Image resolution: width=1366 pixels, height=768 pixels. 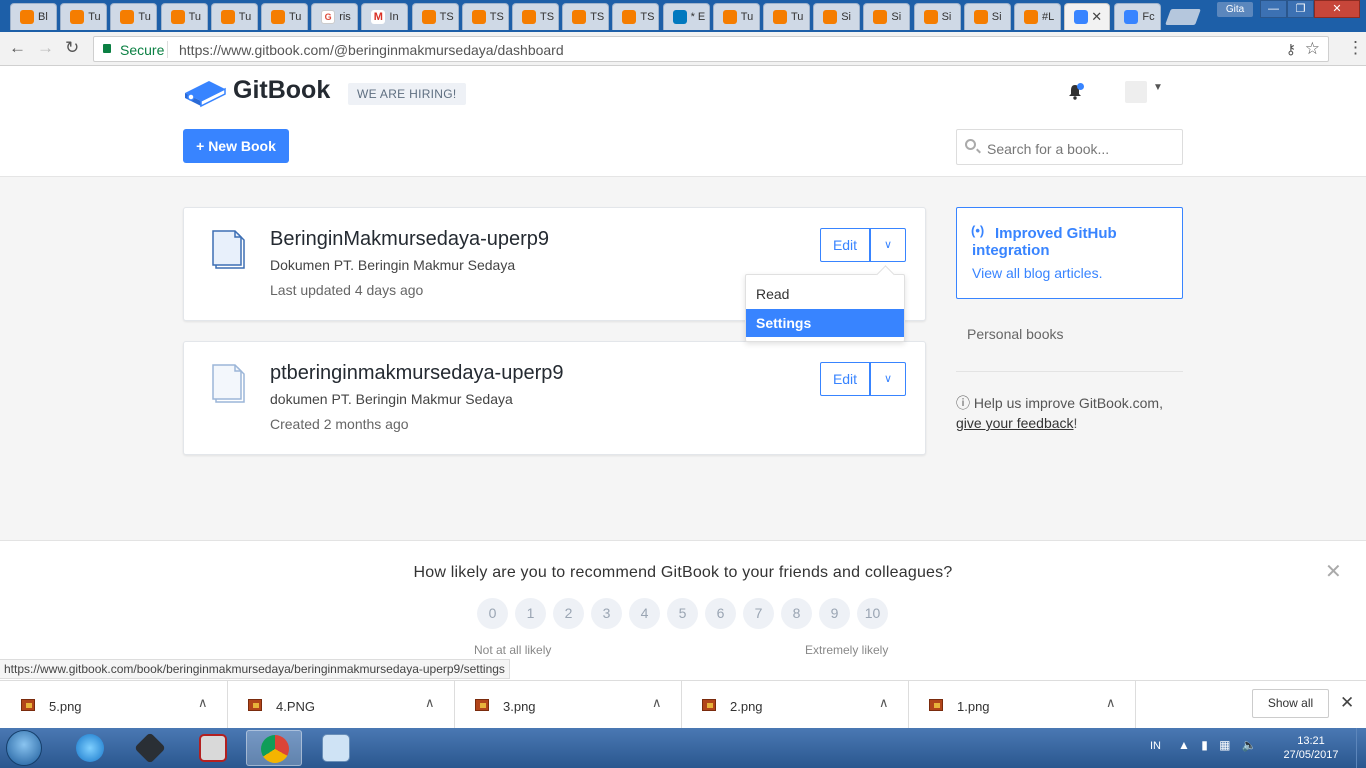 What do you see at coordinates (1290, 703) in the screenshot?
I see `show-all-button: Show all` at bounding box center [1290, 703].